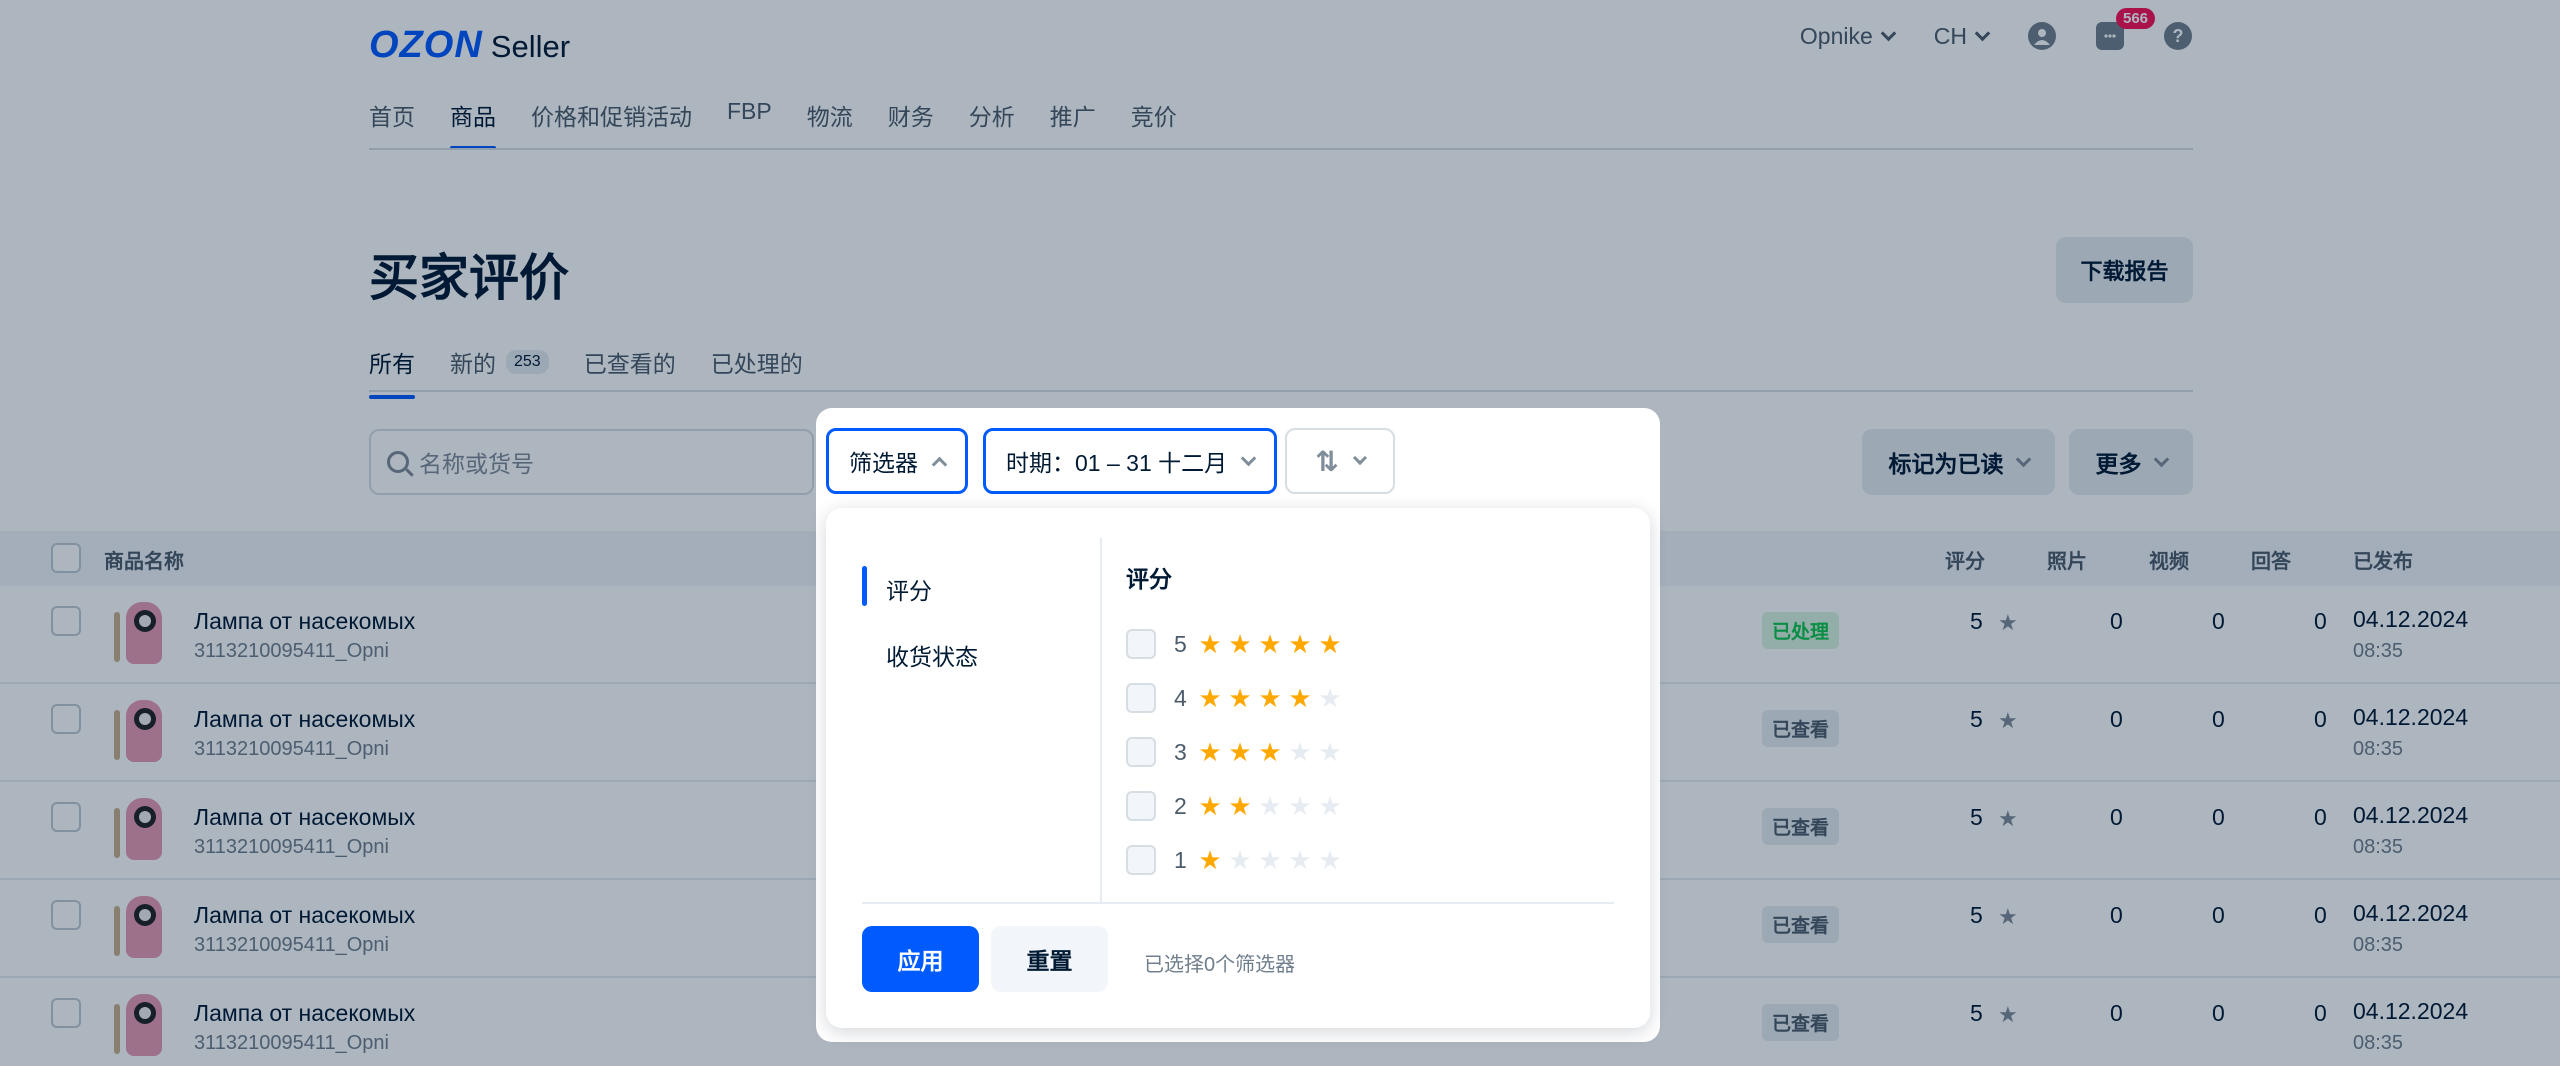 The image size is (2560, 1066). I want to click on rating-option-3: 3 ★ ★ ★ ★ ★, so click(1234, 752).